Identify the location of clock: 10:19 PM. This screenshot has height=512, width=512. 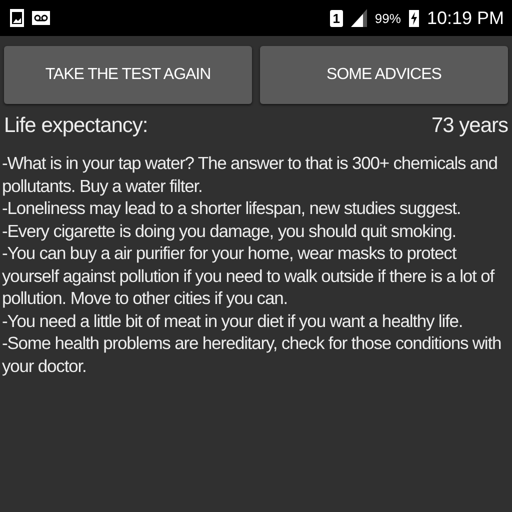
(465, 18).